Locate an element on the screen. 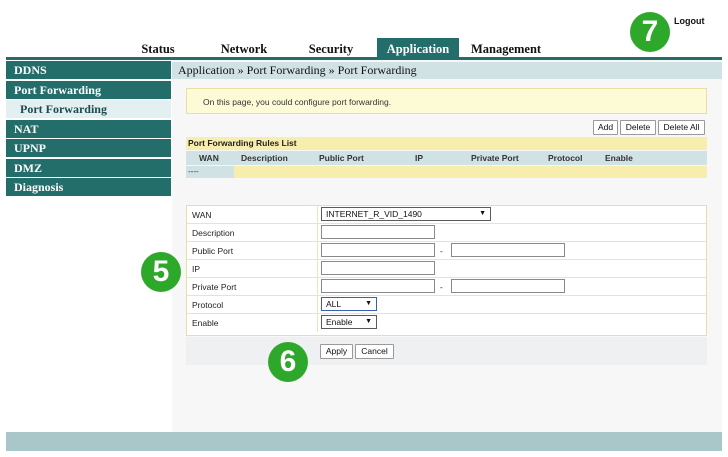 The height and width of the screenshot is (457, 728). public-port-start-input is located at coordinates (378, 250).